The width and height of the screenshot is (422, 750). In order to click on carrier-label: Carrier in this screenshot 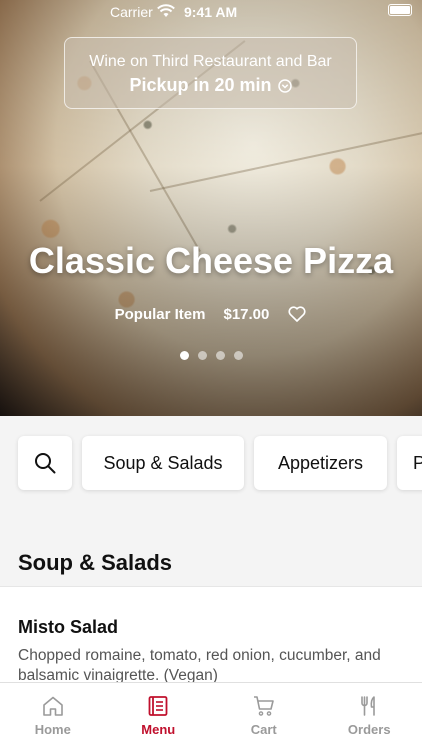, I will do `click(131, 12)`.